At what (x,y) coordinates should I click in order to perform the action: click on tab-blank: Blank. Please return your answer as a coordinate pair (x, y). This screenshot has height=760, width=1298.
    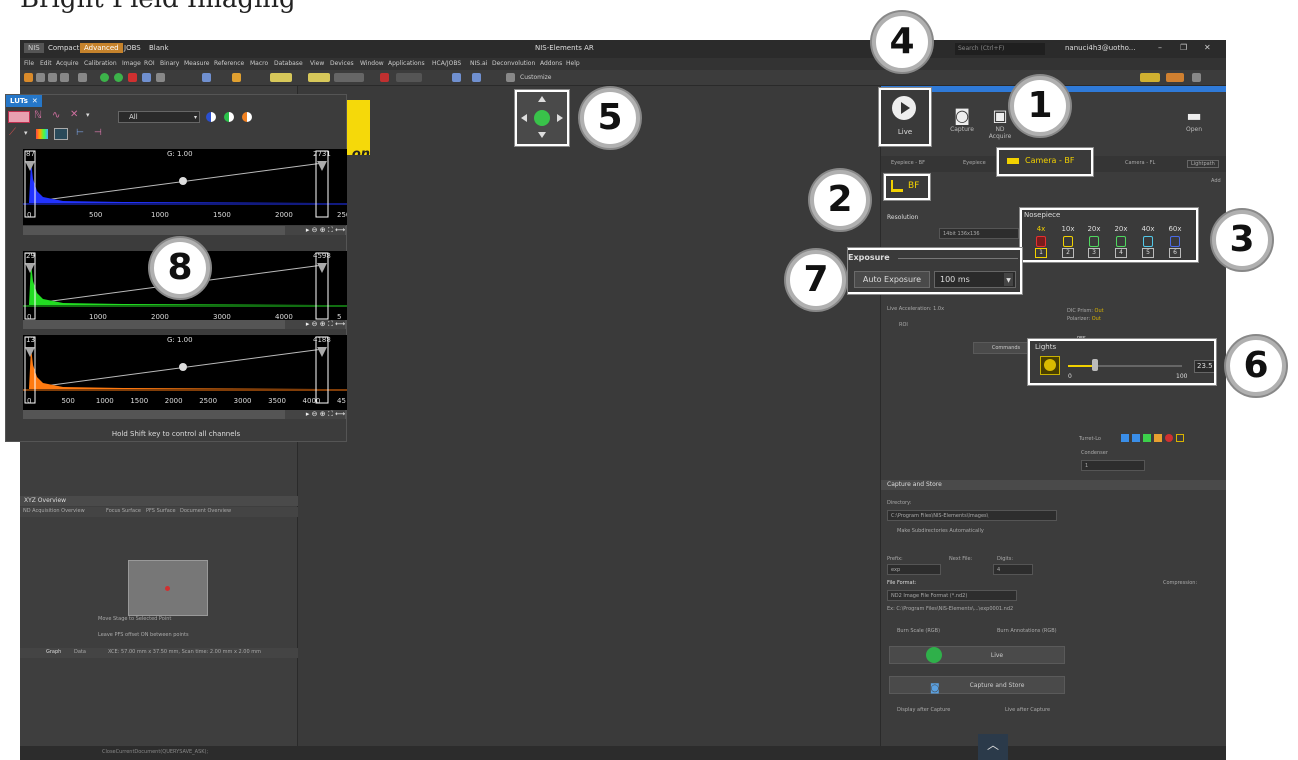
    Looking at the image, I should click on (159, 48).